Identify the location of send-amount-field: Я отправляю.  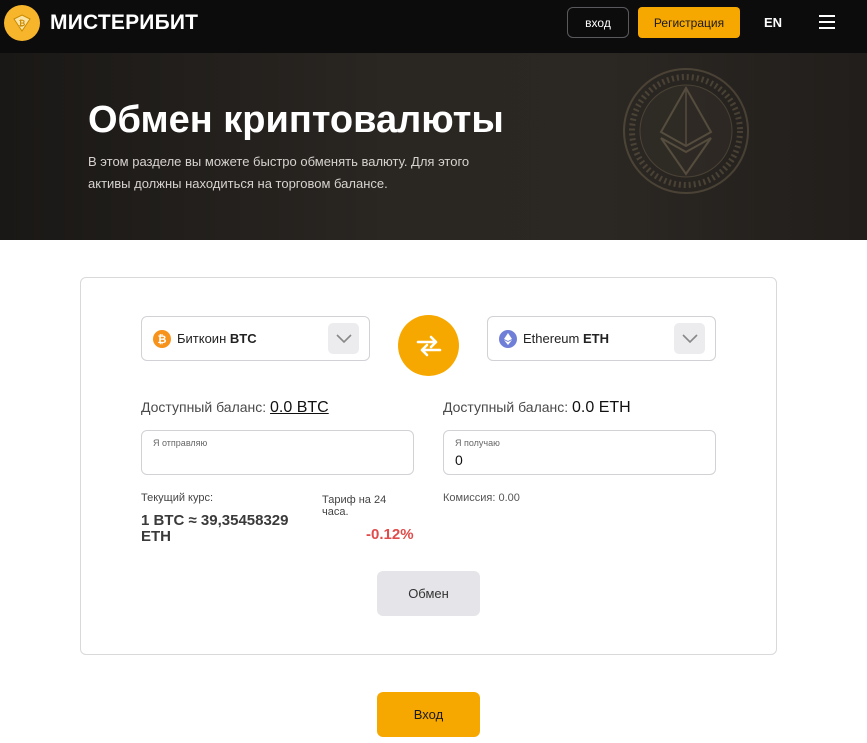
(277, 452).